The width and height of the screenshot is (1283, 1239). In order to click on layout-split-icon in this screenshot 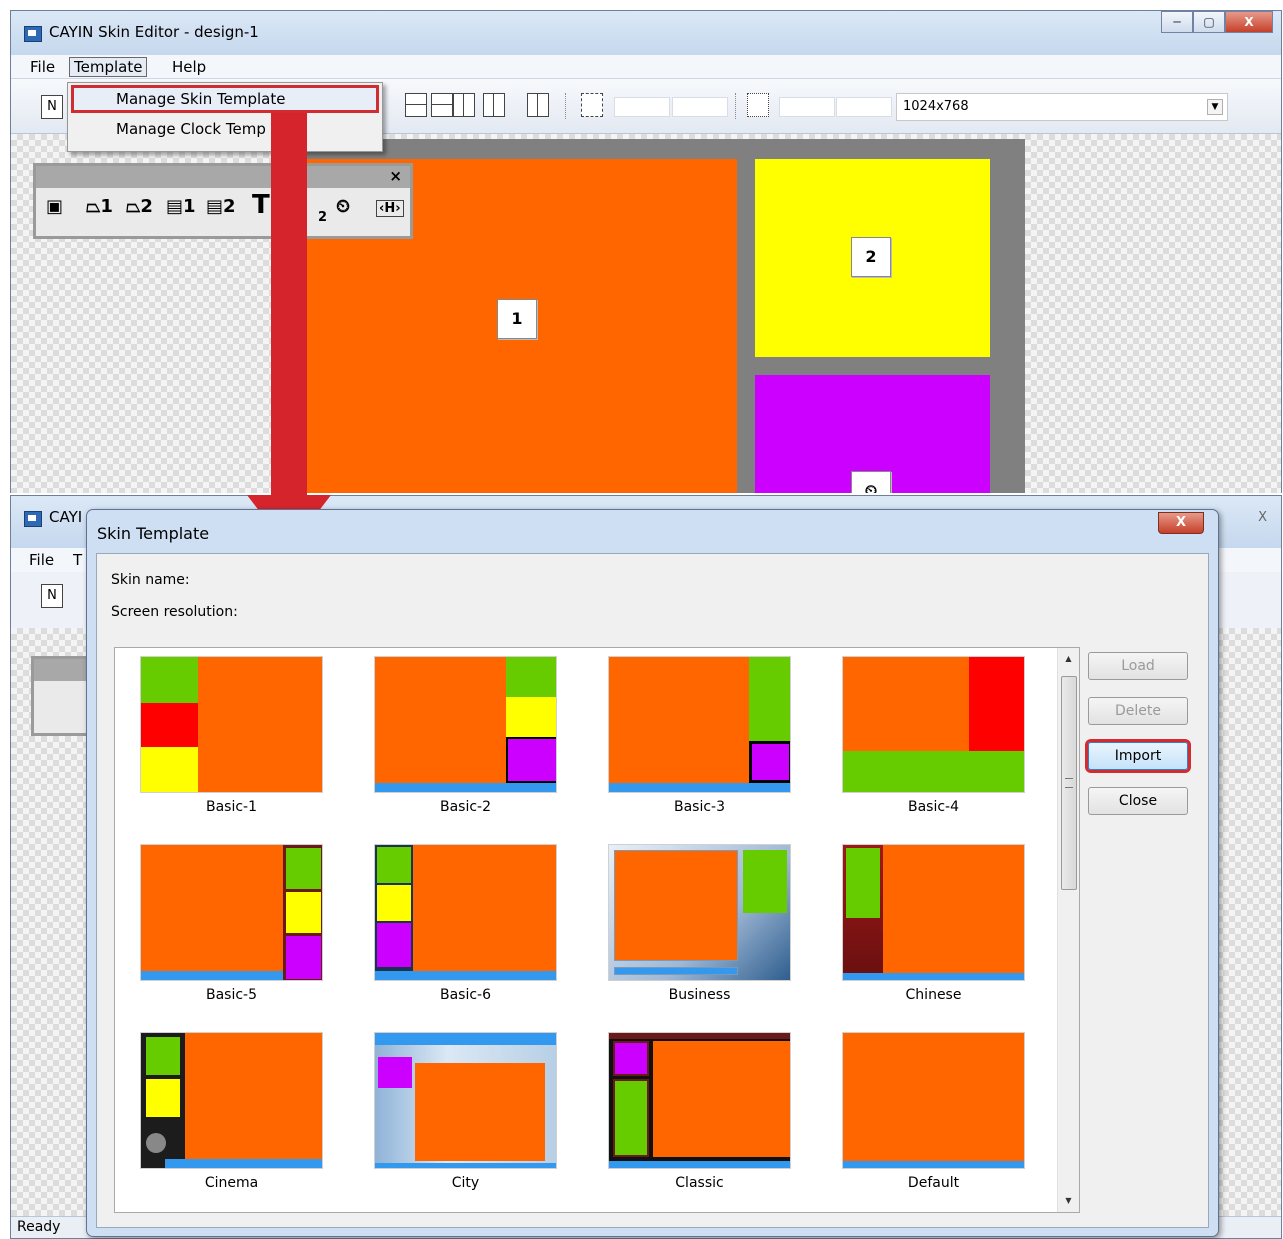, I will do `click(464, 105)`.